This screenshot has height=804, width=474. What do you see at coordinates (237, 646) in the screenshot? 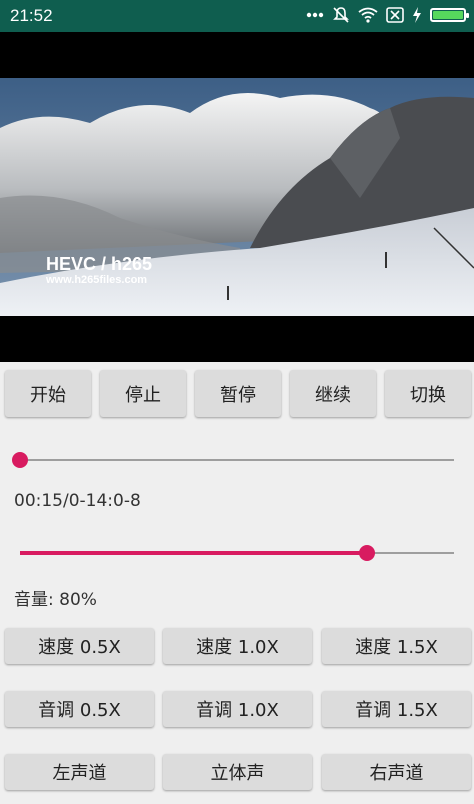
I see `speed-1-0x-button: 速度 1.0X` at bounding box center [237, 646].